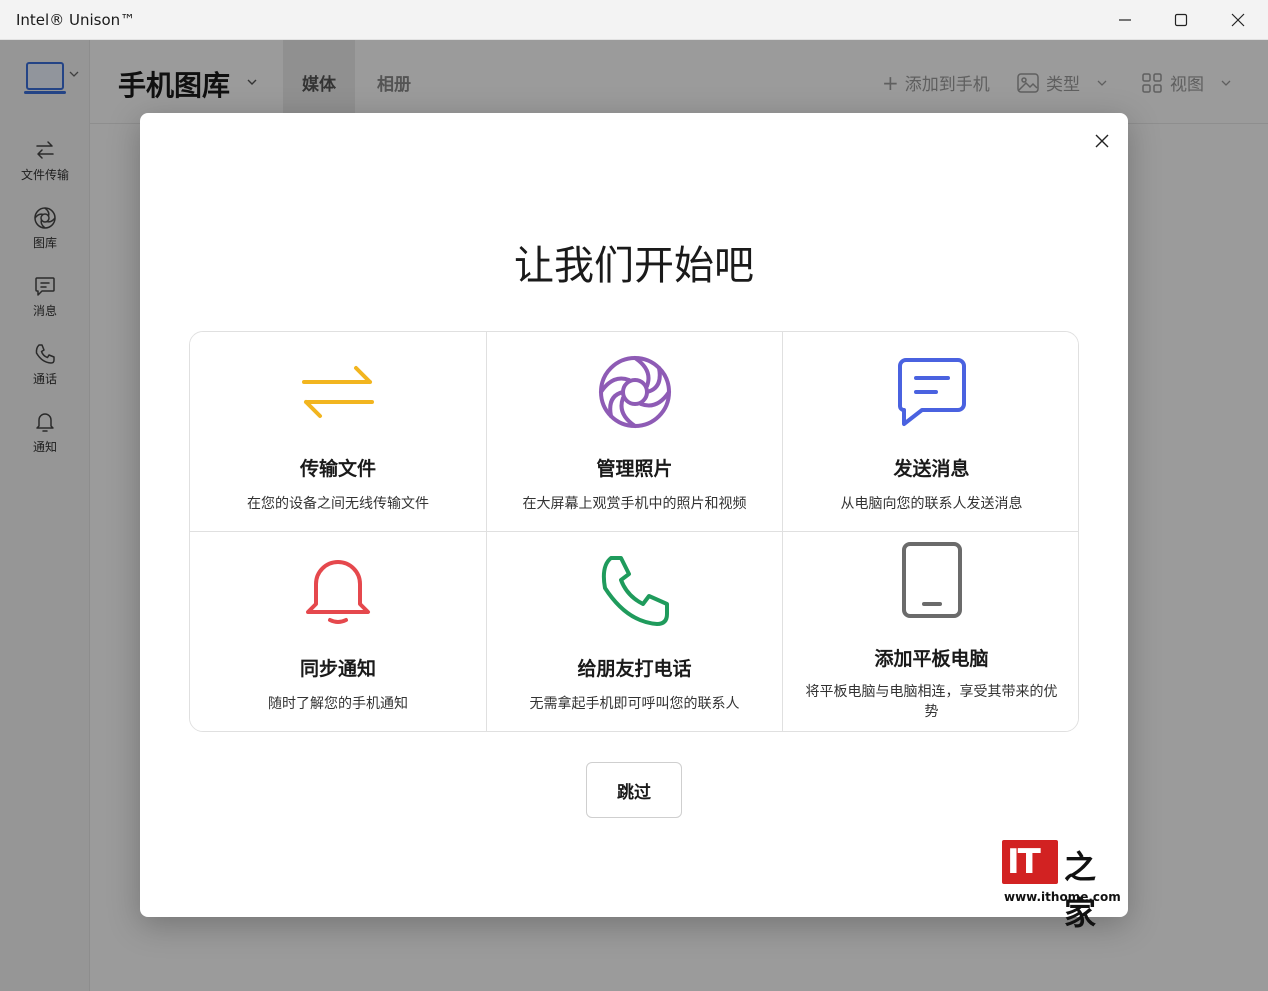 Image resolution: width=1268 pixels, height=991 pixels. What do you see at coordinates (931, 504) in the screenshot?
I see `feature-card-desc: 从电脑向您的联系人发送消息` at bounding box center [931, 504].